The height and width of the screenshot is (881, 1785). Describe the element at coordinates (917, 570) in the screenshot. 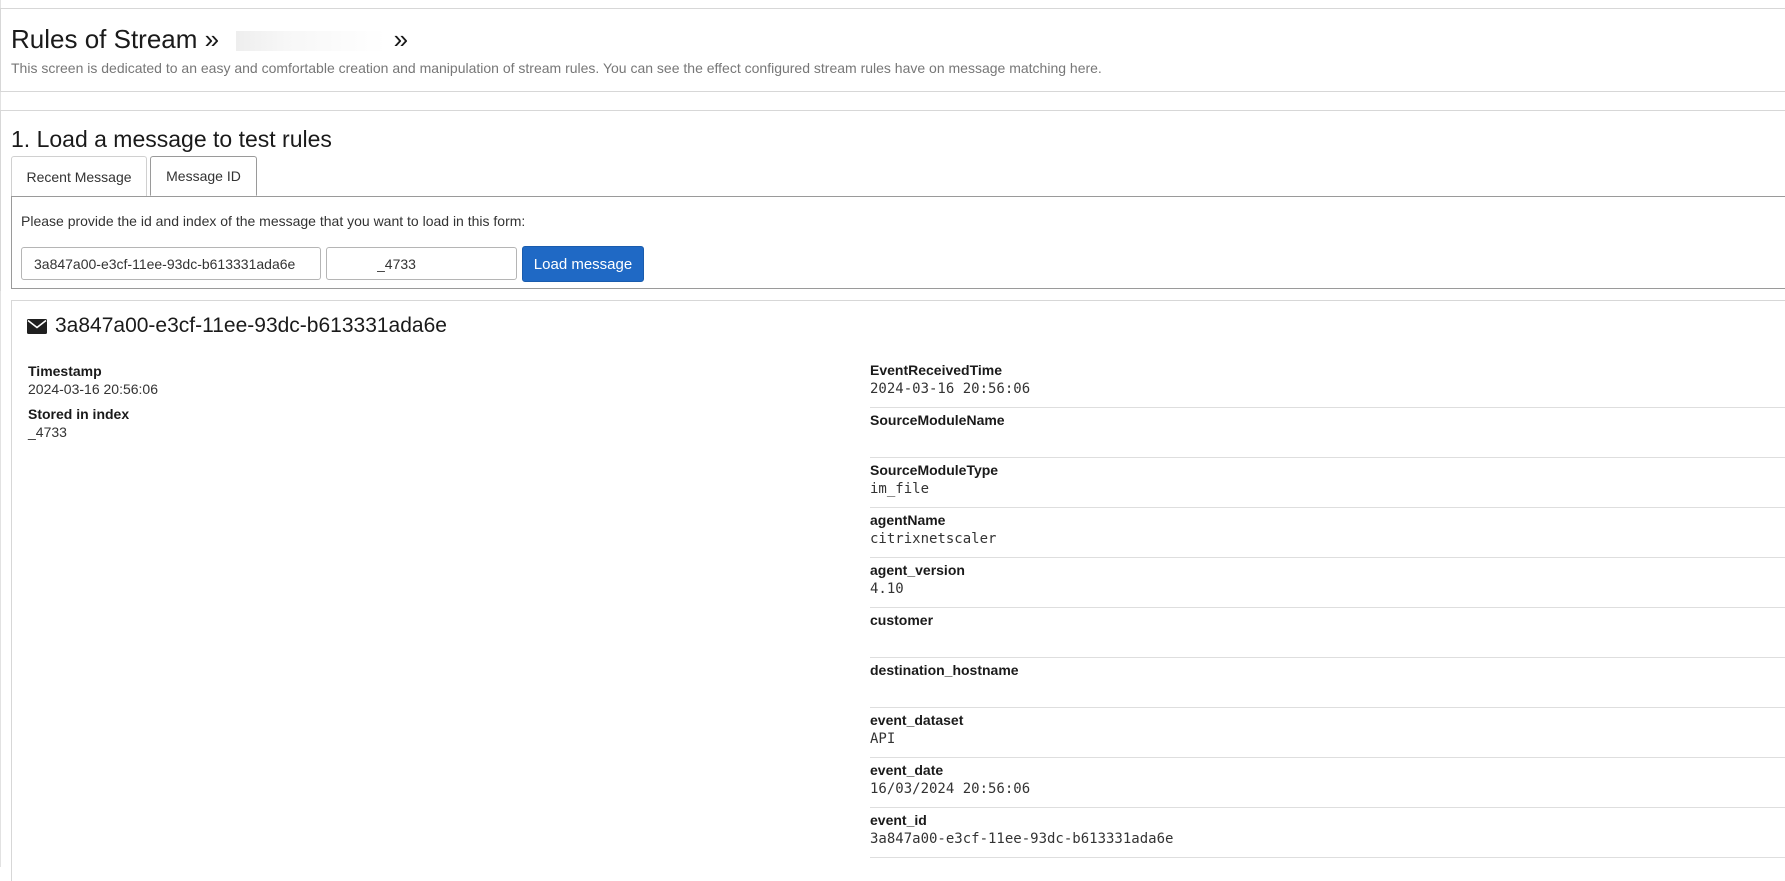

I see `field-key: agent_version` at that location.